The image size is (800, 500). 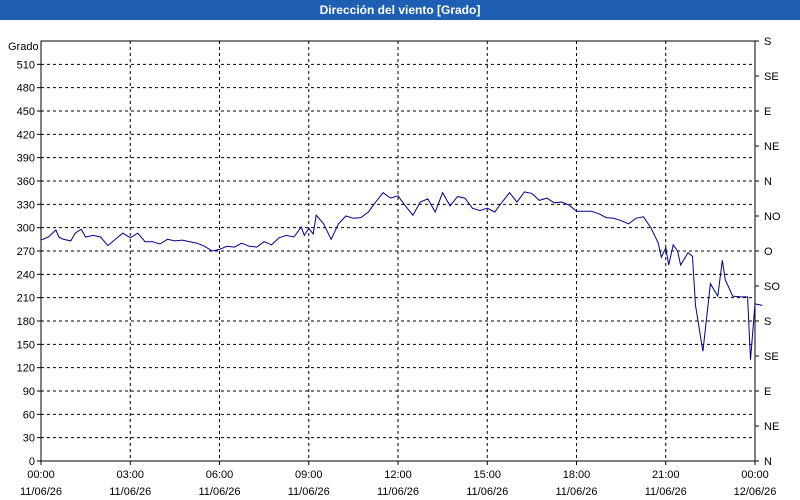 I want to click on y-tick-label: 30, so click(x=29, y=439).